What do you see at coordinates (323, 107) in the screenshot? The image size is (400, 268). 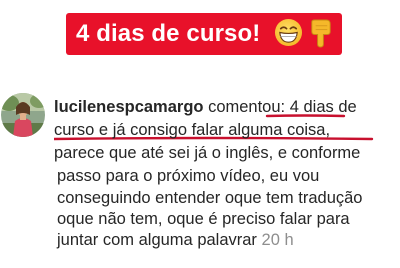 I see `comment-text-1: 4 dias de` at bounding box center [323, 107].